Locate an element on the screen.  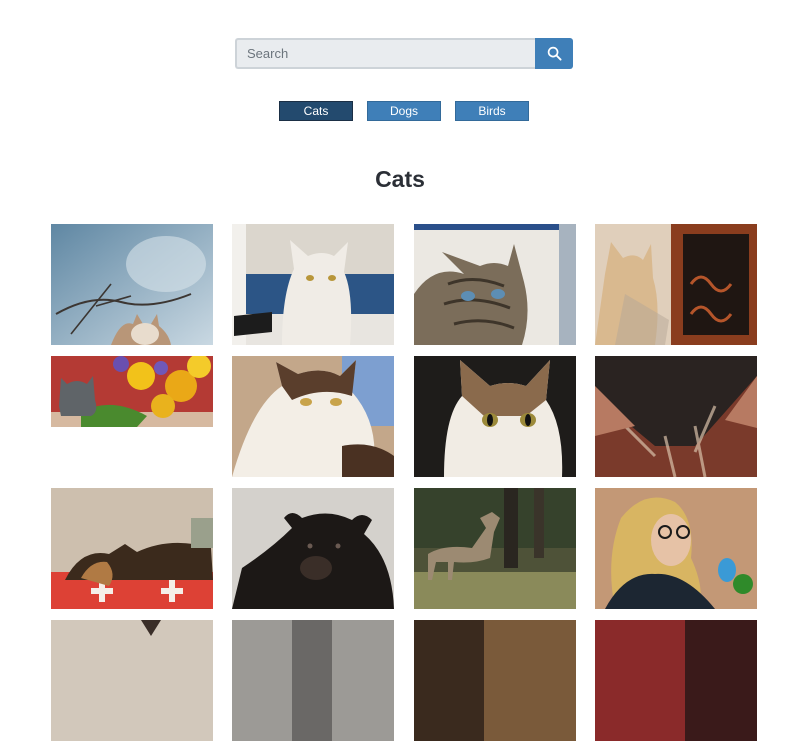
bear-photo is located at coordinates (313, 548).